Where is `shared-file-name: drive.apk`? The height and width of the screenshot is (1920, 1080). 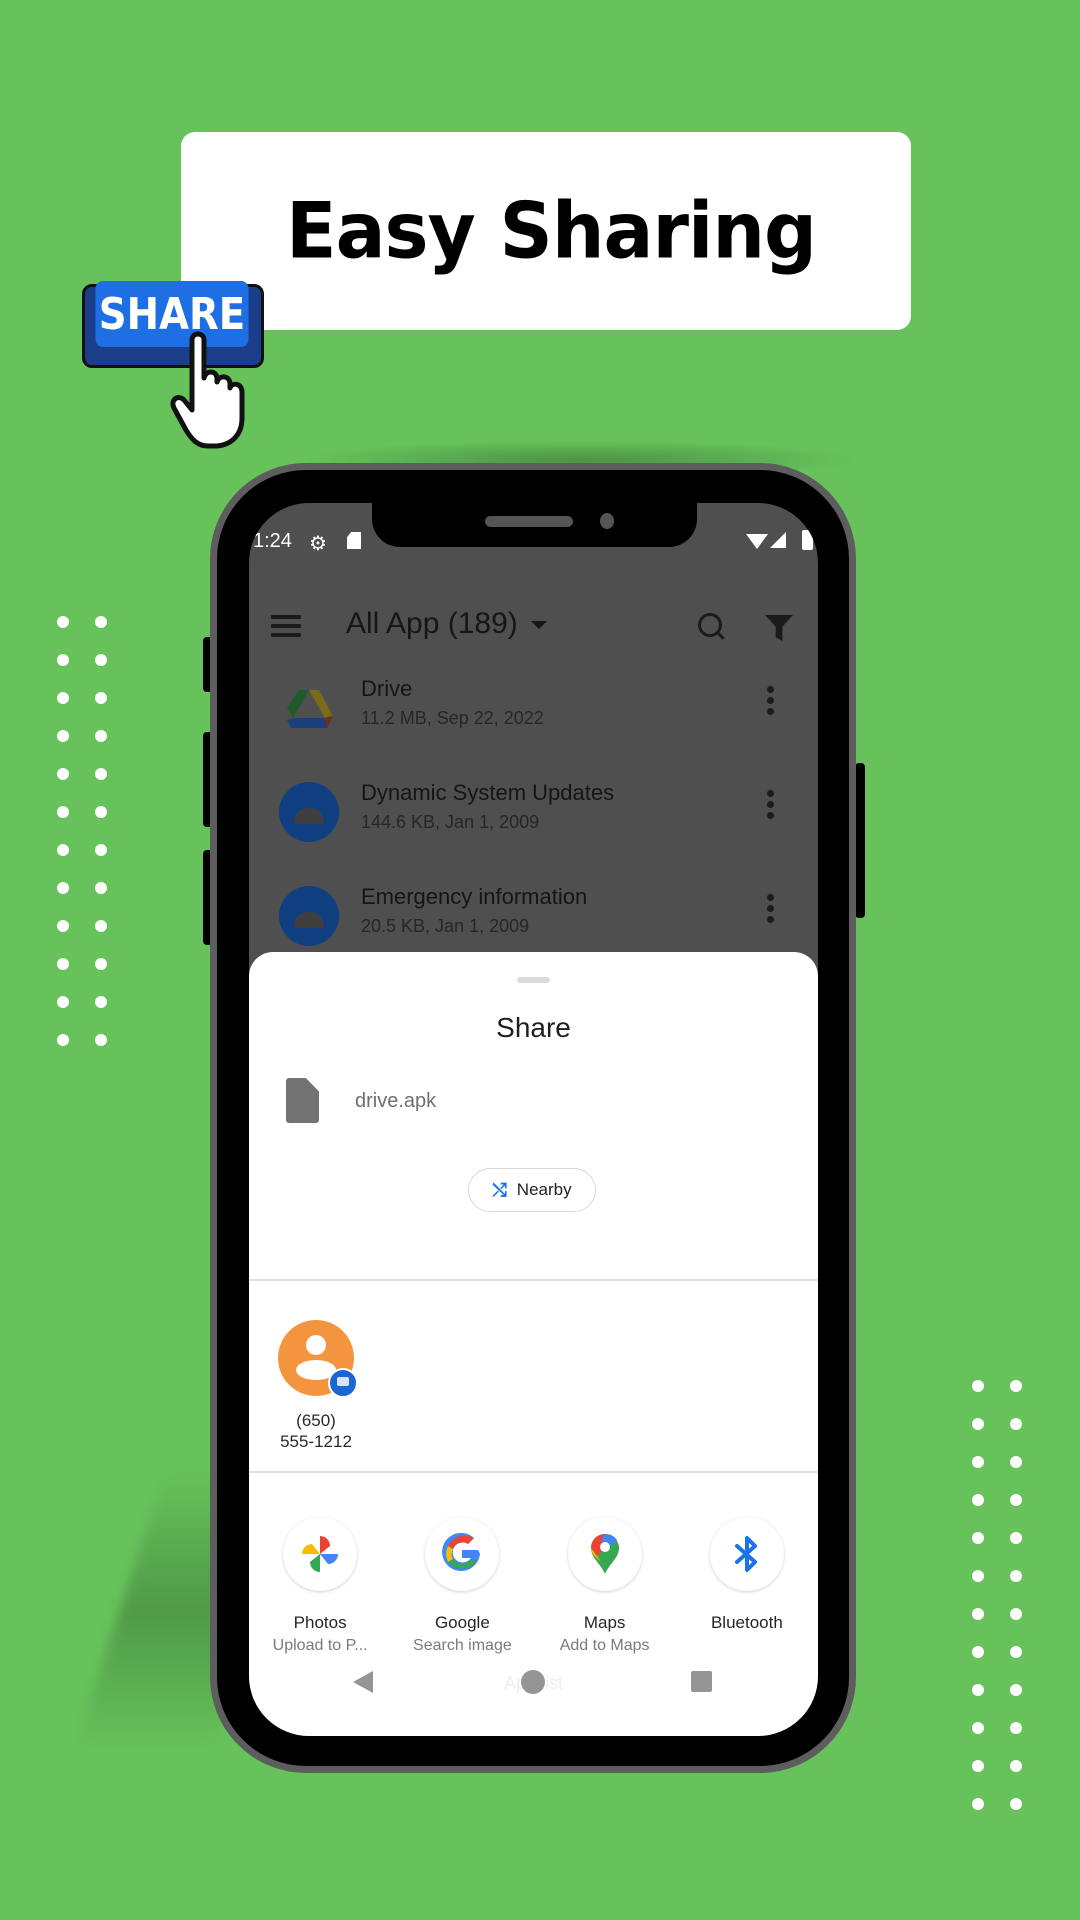
shared-file-name: drive.apk is located at coordinates (396, 1101).